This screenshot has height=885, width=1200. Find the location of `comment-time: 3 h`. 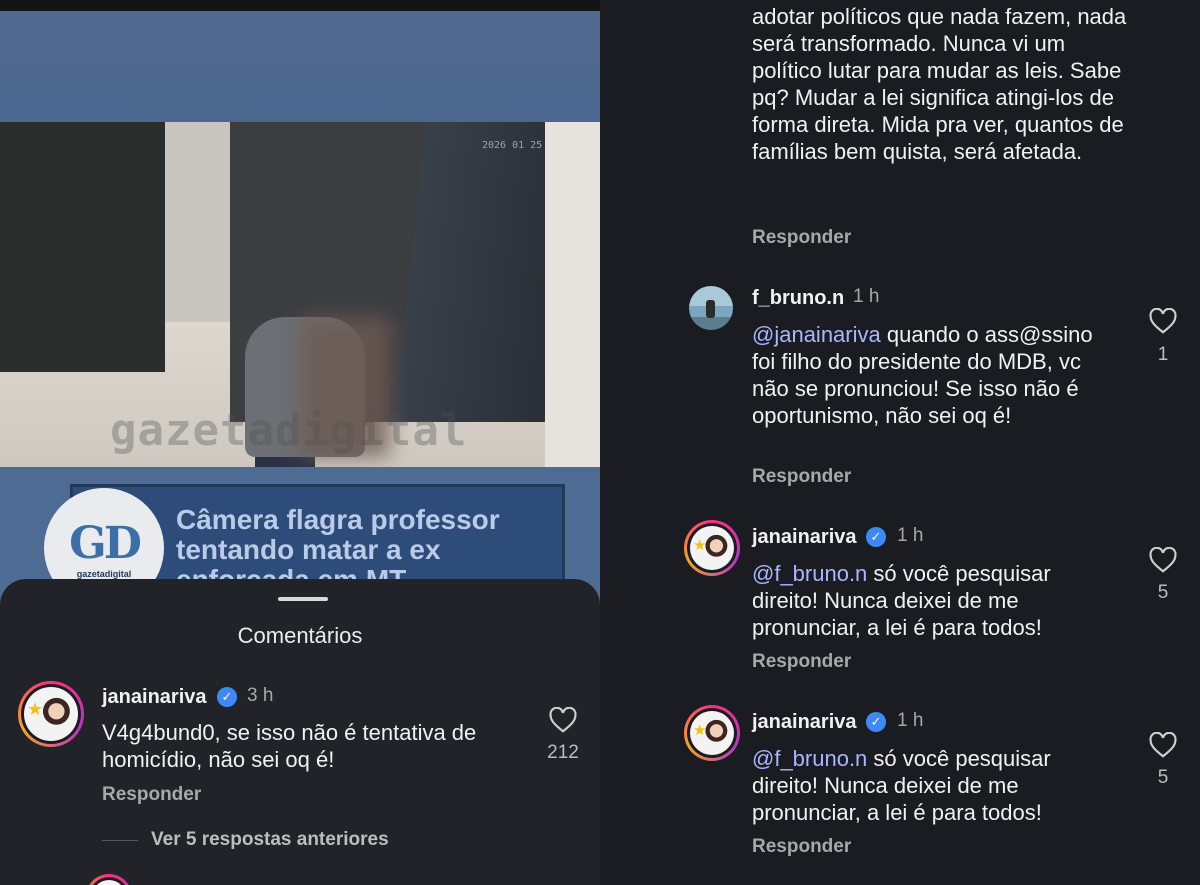

comment-time: 3 h is located at coordinates (260, 695).